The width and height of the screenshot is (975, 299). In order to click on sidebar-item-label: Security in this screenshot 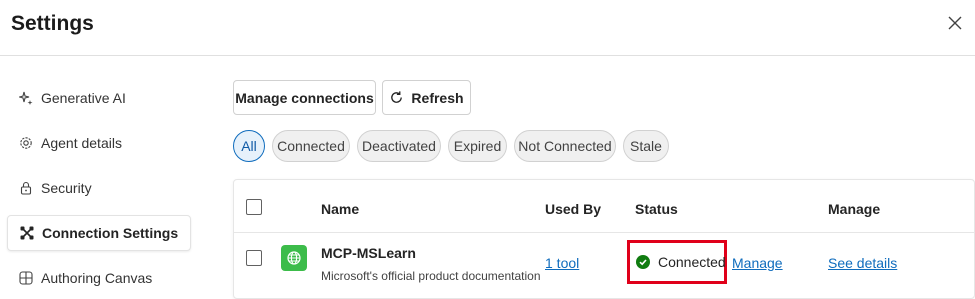, I will do `click(66, 188)`.